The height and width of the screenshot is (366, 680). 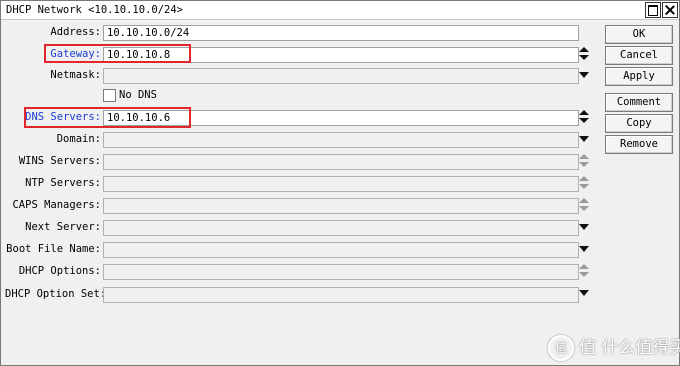 I want to click on dhcp-option-set-field, so click(x=341, y=295).